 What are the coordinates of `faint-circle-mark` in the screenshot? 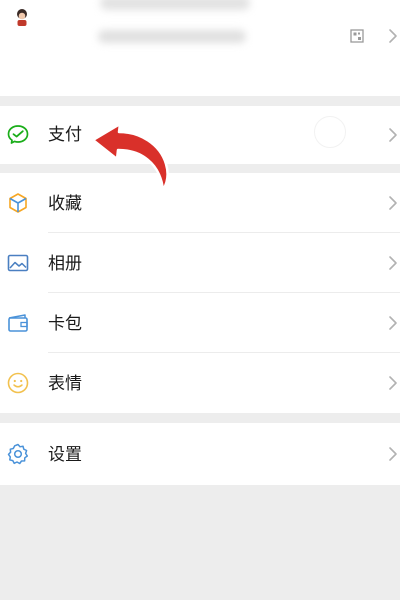 It's located at (330, 132).